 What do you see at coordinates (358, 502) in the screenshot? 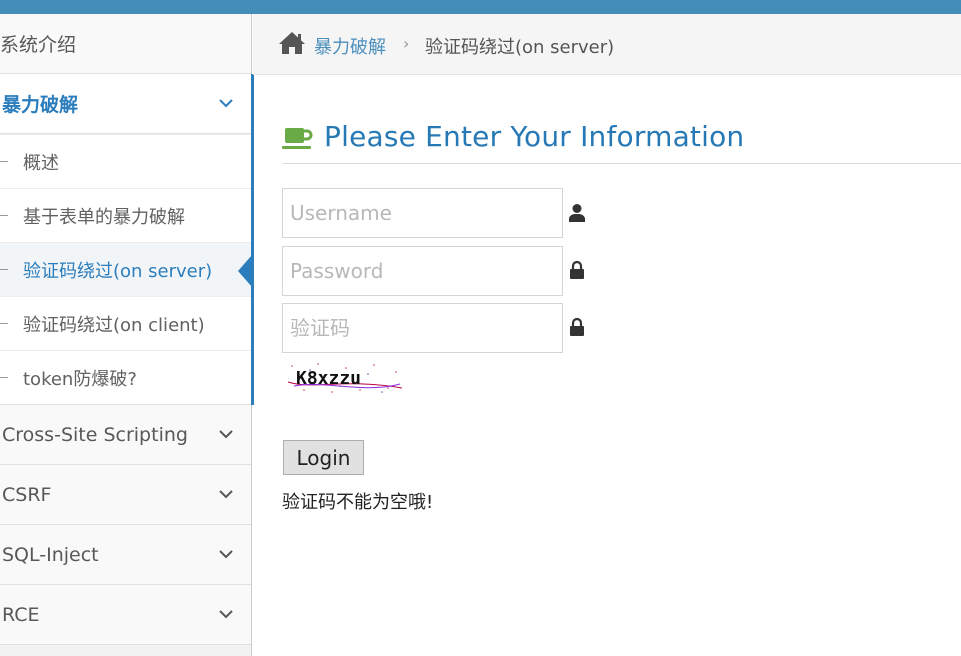
I see `error-message: 验证码不能为空哦!` at bounding box center [358, 502].